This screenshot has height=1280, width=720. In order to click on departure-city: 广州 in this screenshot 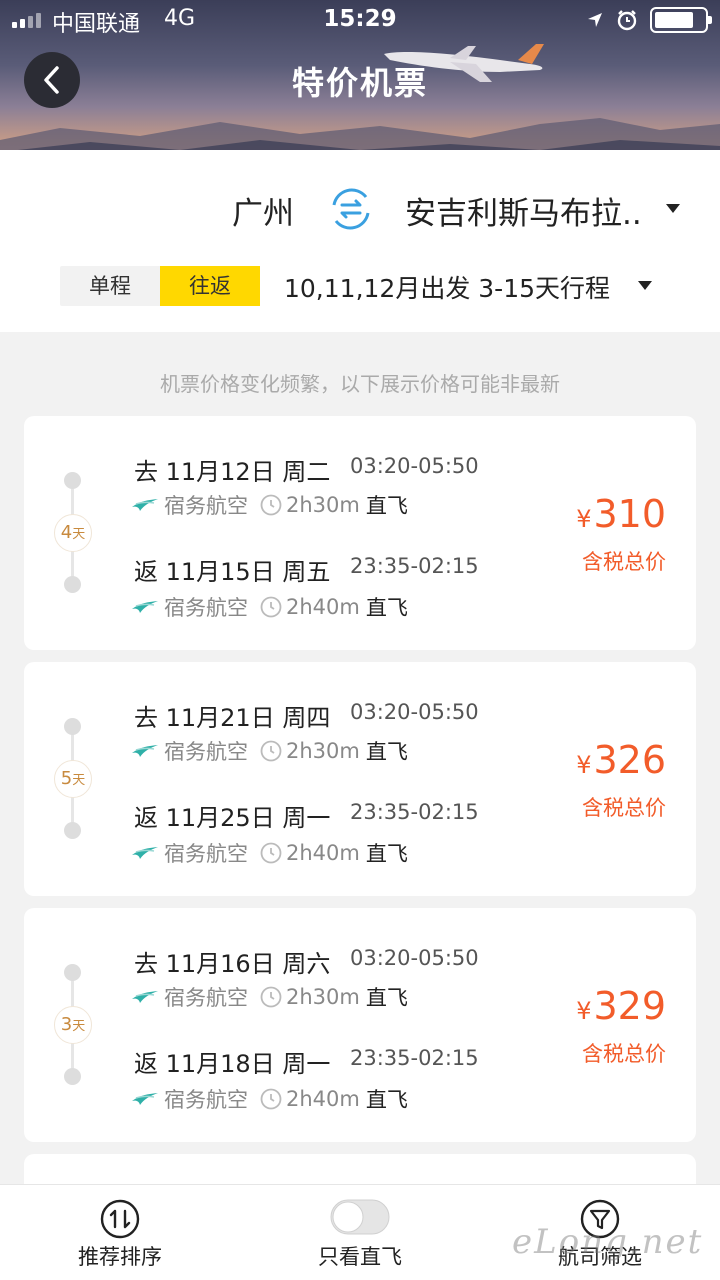, I will do `click(263, 210)`.